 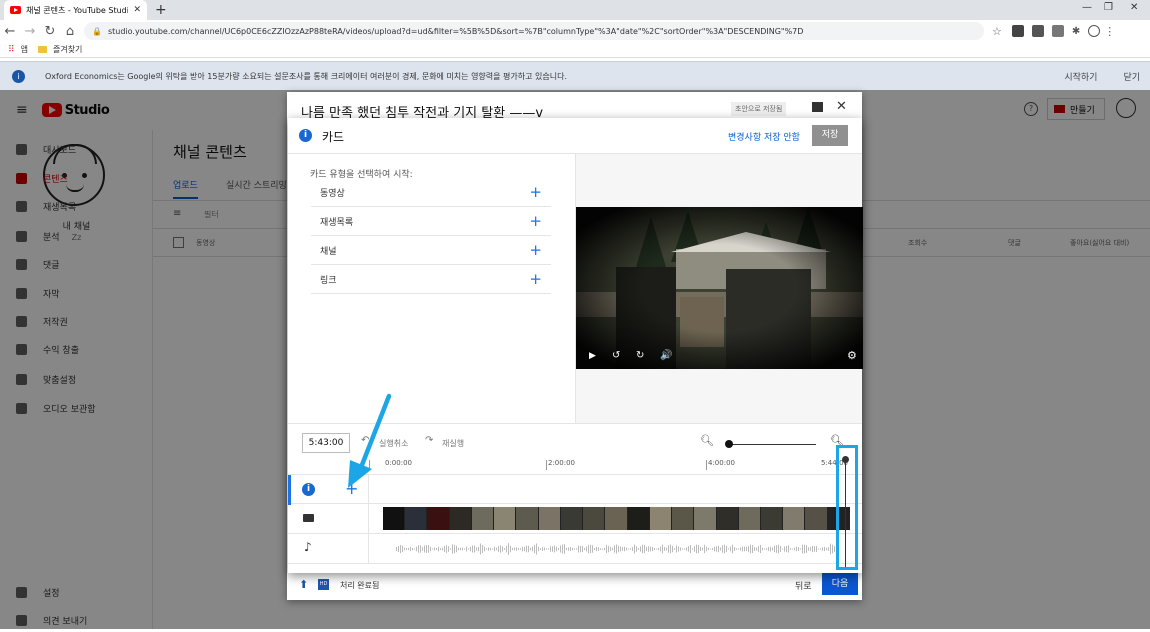 I want to click on forward-10-icon: ↻, so click(x=640, y=355).